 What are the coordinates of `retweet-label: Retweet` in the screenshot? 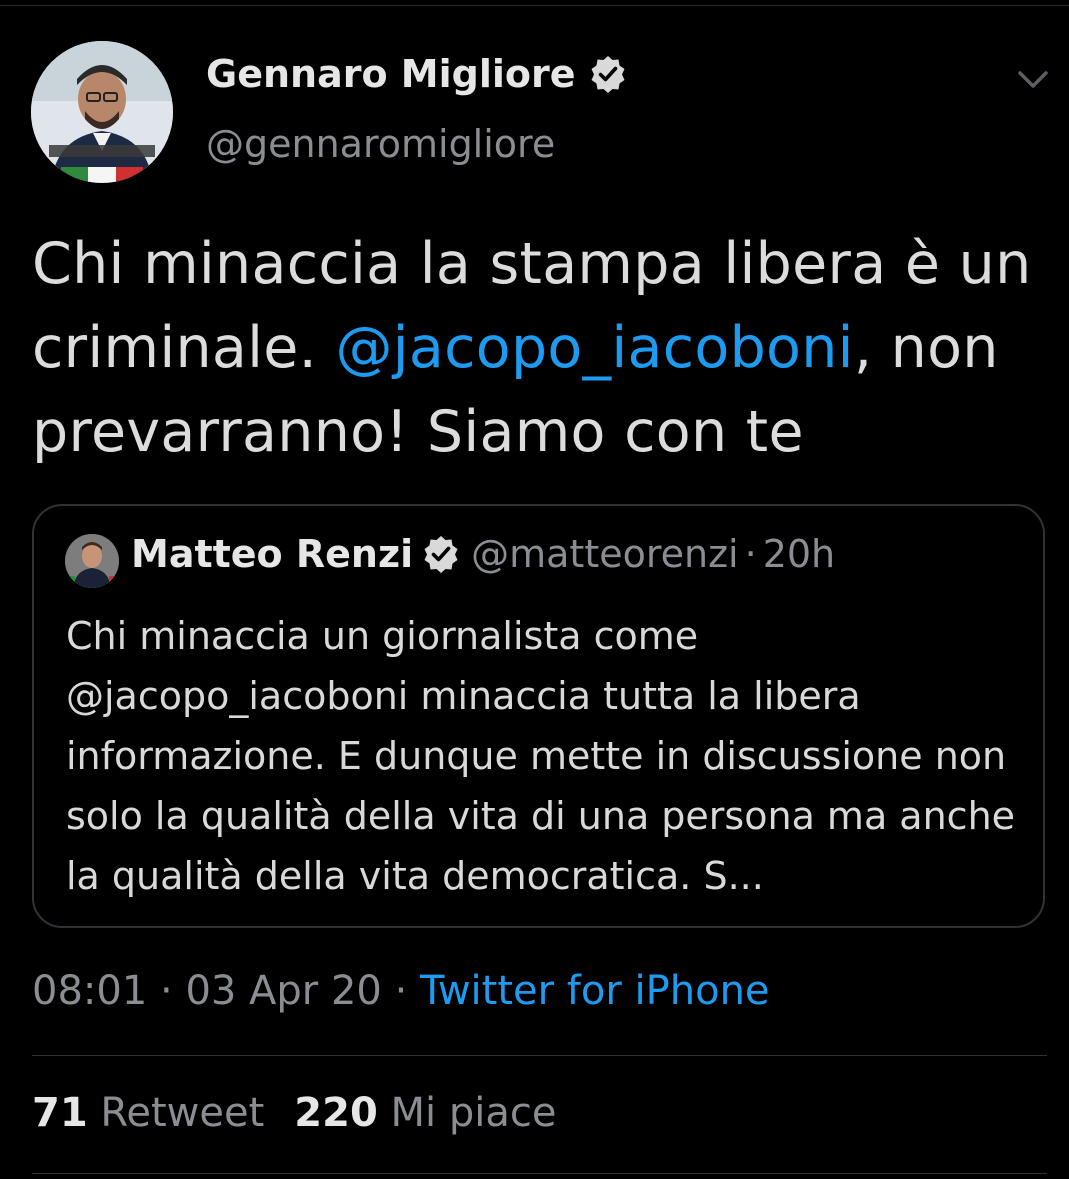 It's located at (182, 1113).